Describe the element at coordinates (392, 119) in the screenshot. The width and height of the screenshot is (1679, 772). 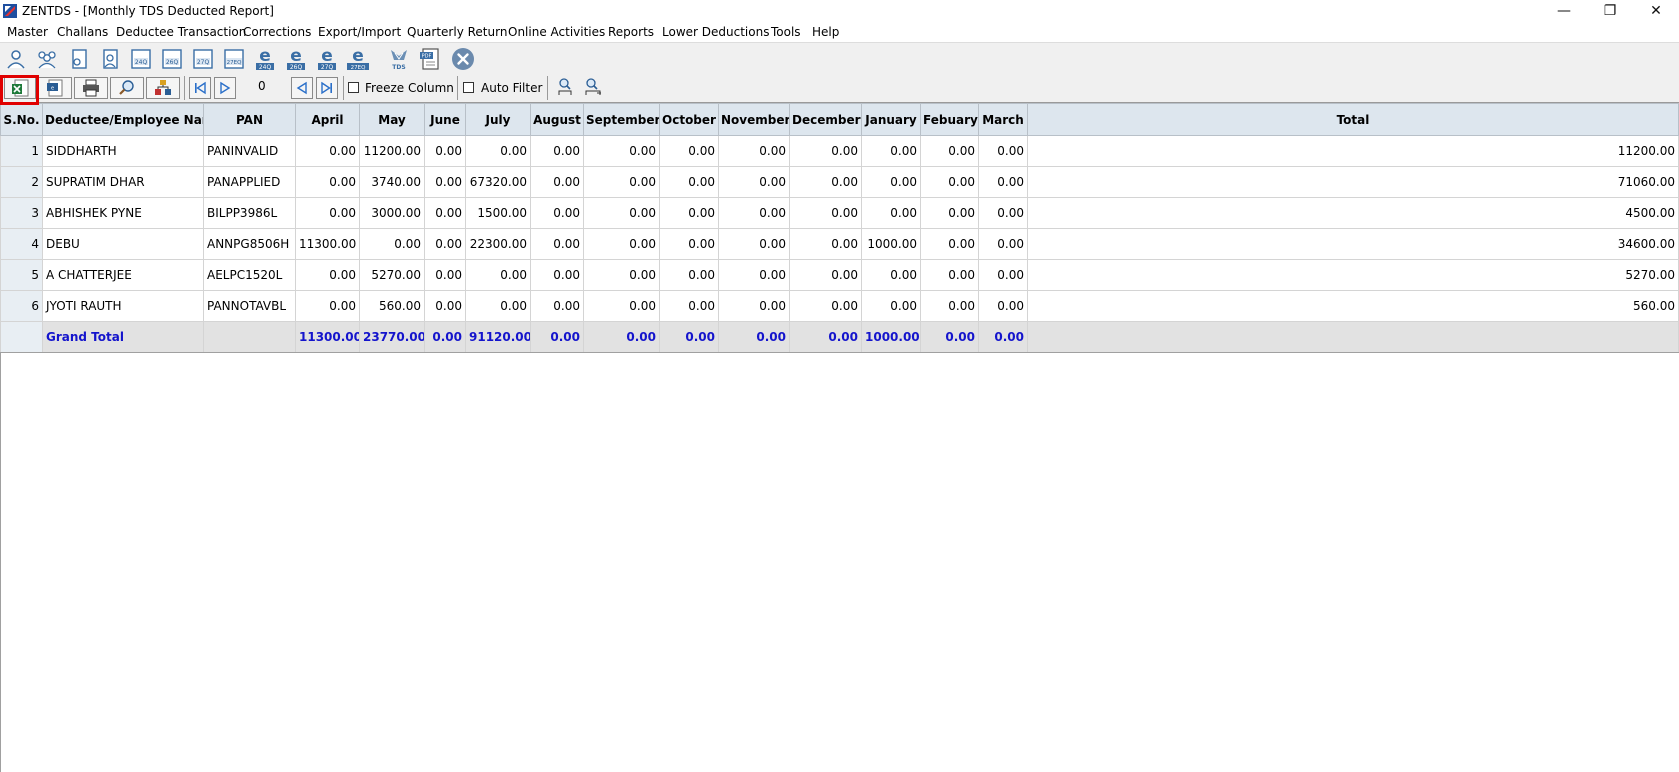
I see `column-header-may: May` at that location.